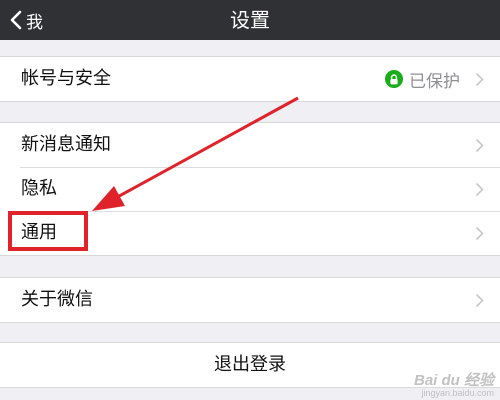  I want to click on settings-item-label: 通用, so click(39, 232).